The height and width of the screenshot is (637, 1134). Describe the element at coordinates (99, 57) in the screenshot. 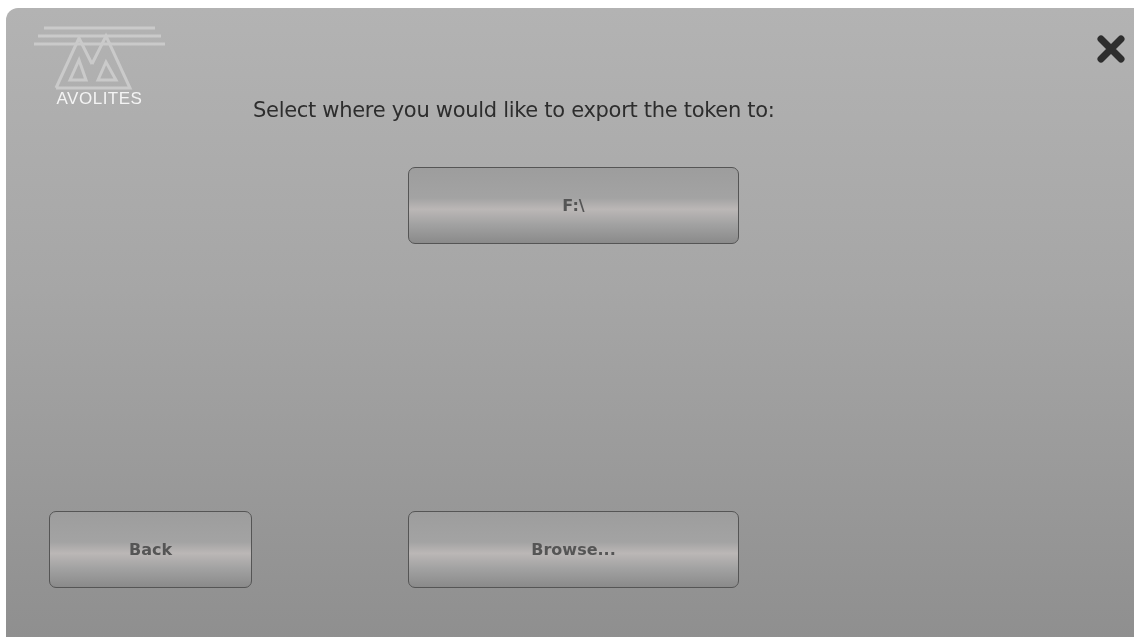

I see `logo-icon` at that location.